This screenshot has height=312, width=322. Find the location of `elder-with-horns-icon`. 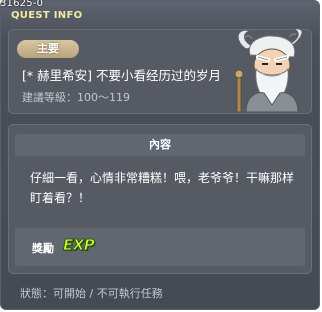

elder-with-horns-icon is located at coordinates (268, 70).